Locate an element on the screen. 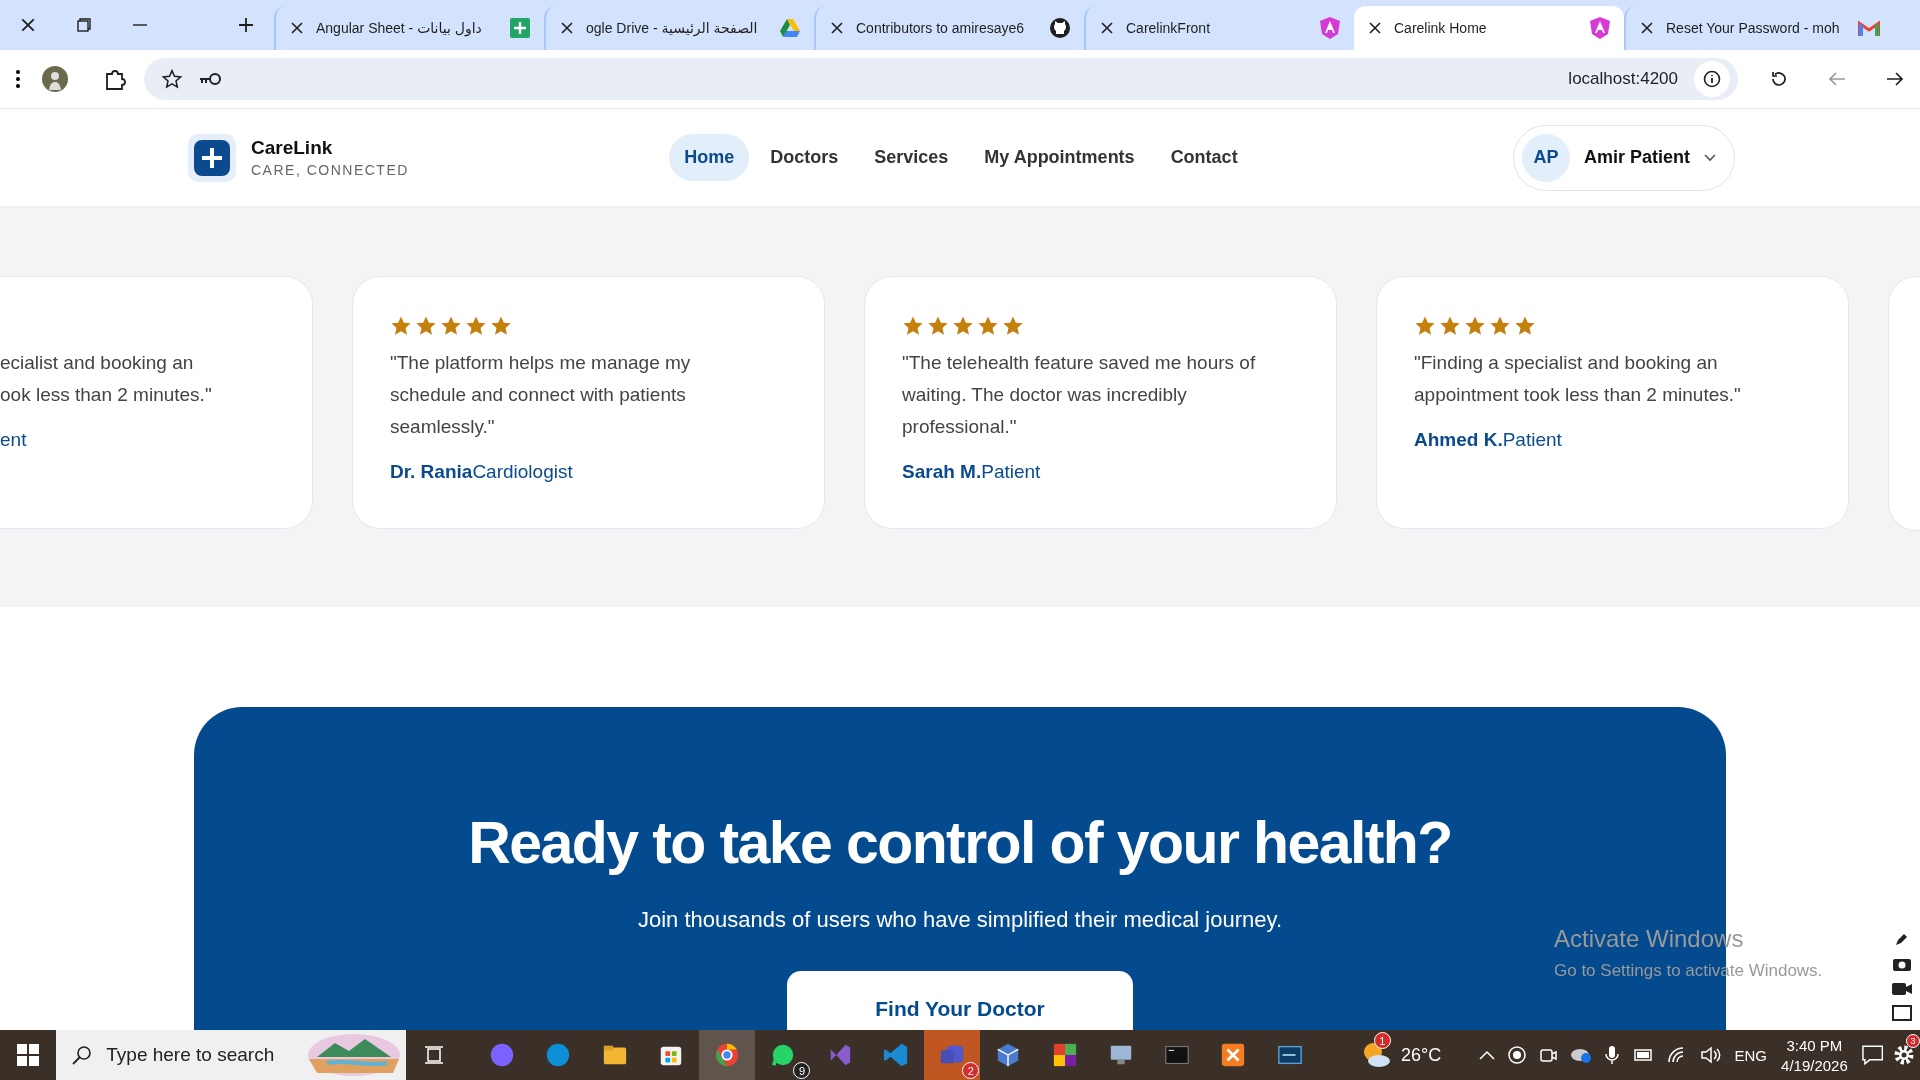  plus-icon is located at coordinates (246, 25).